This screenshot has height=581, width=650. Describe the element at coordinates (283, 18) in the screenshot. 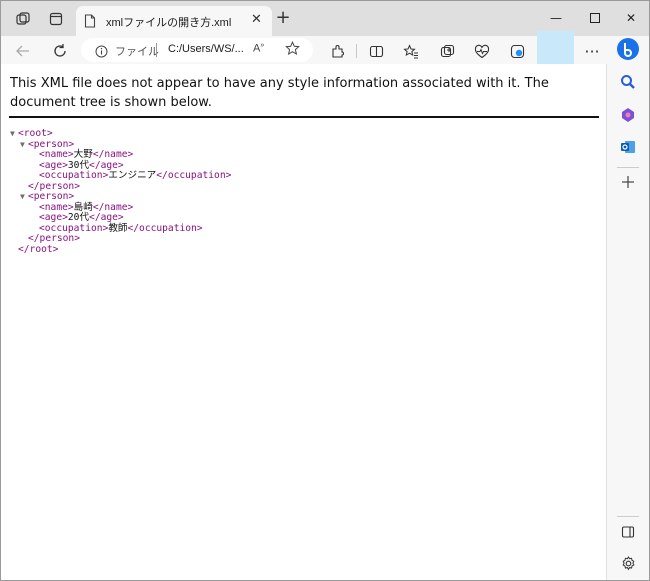

I see `new-tab-button: +` at that location.